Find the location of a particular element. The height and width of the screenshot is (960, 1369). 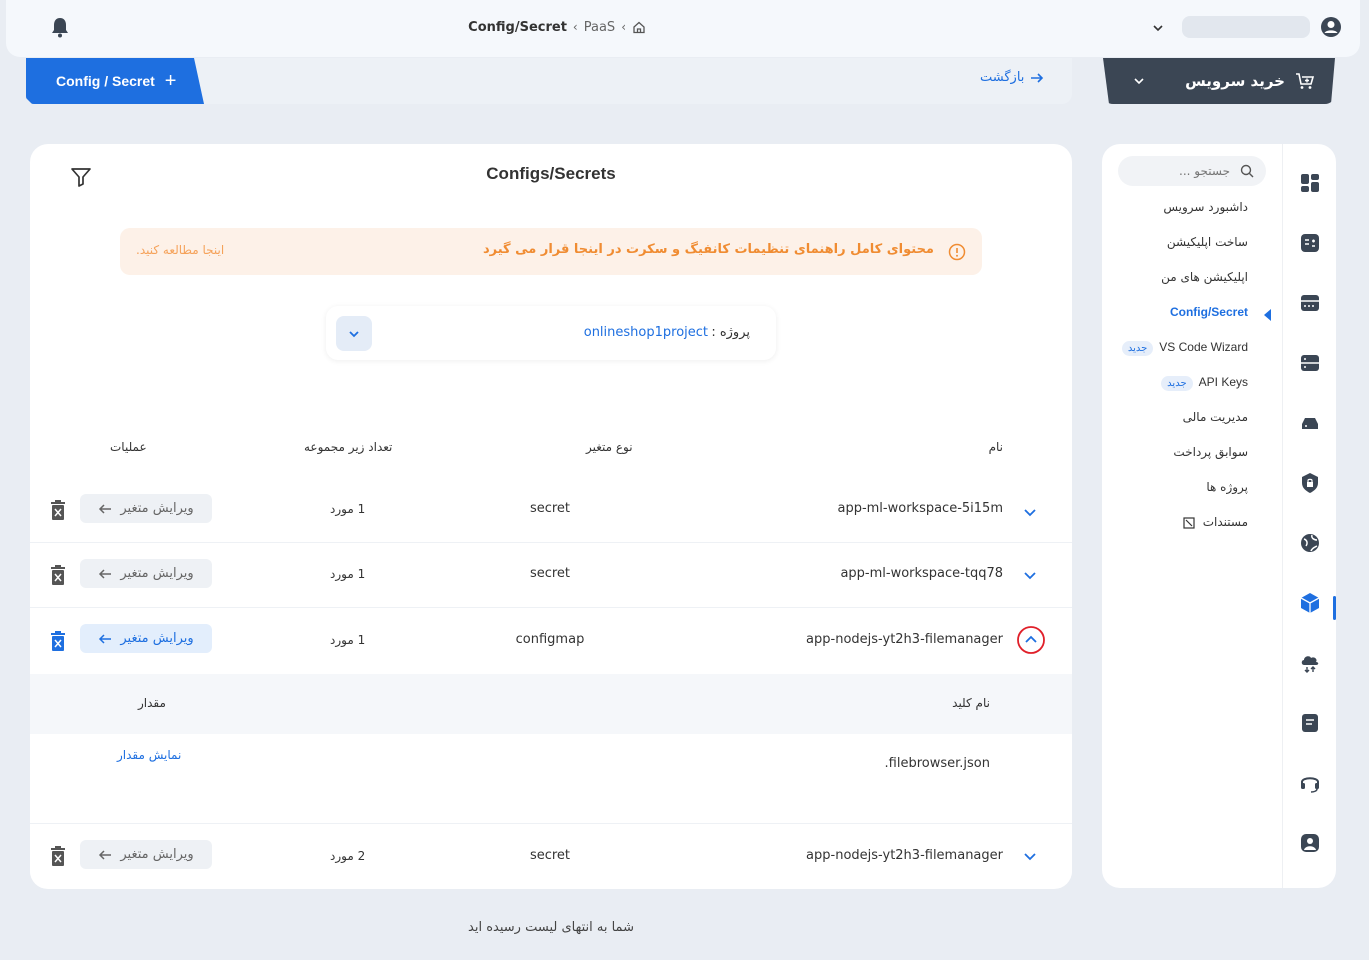

sidebar-search is located at coordinates (1192, 171).